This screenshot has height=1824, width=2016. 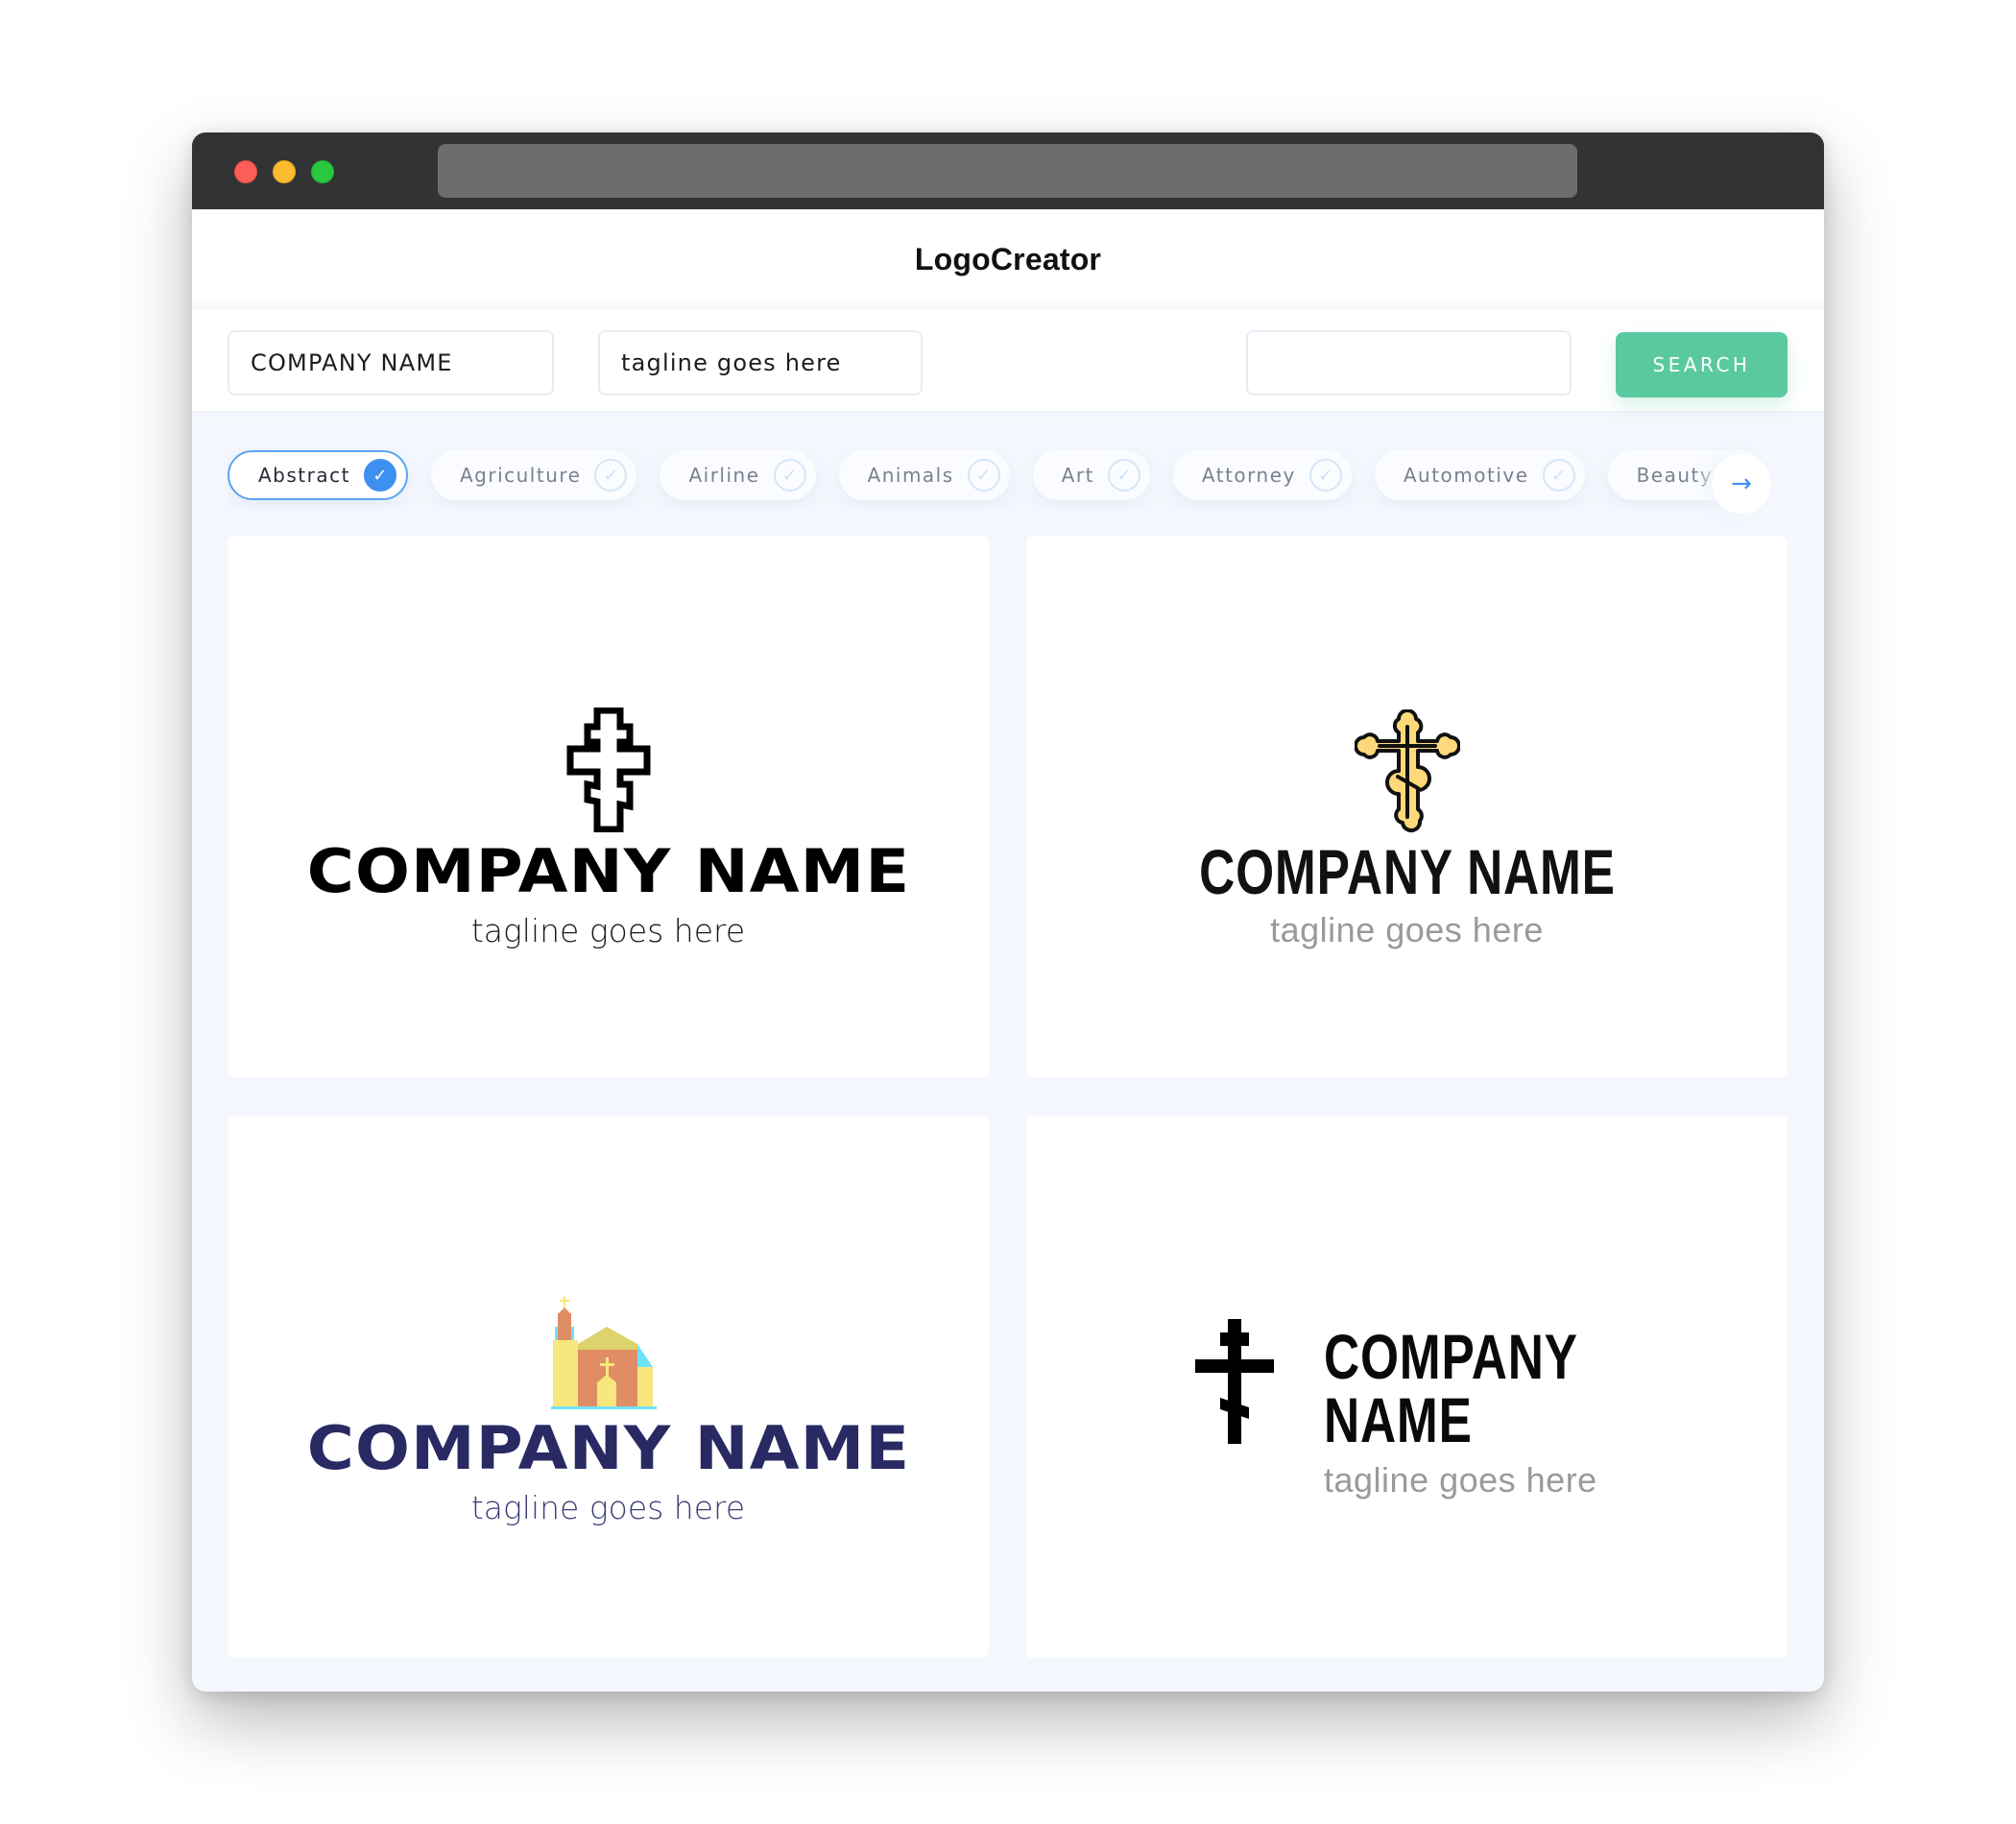 What do you see at coordinates (391, 363) in the screenshot?
I see `company-name-input` at bounding box center [391, 363].